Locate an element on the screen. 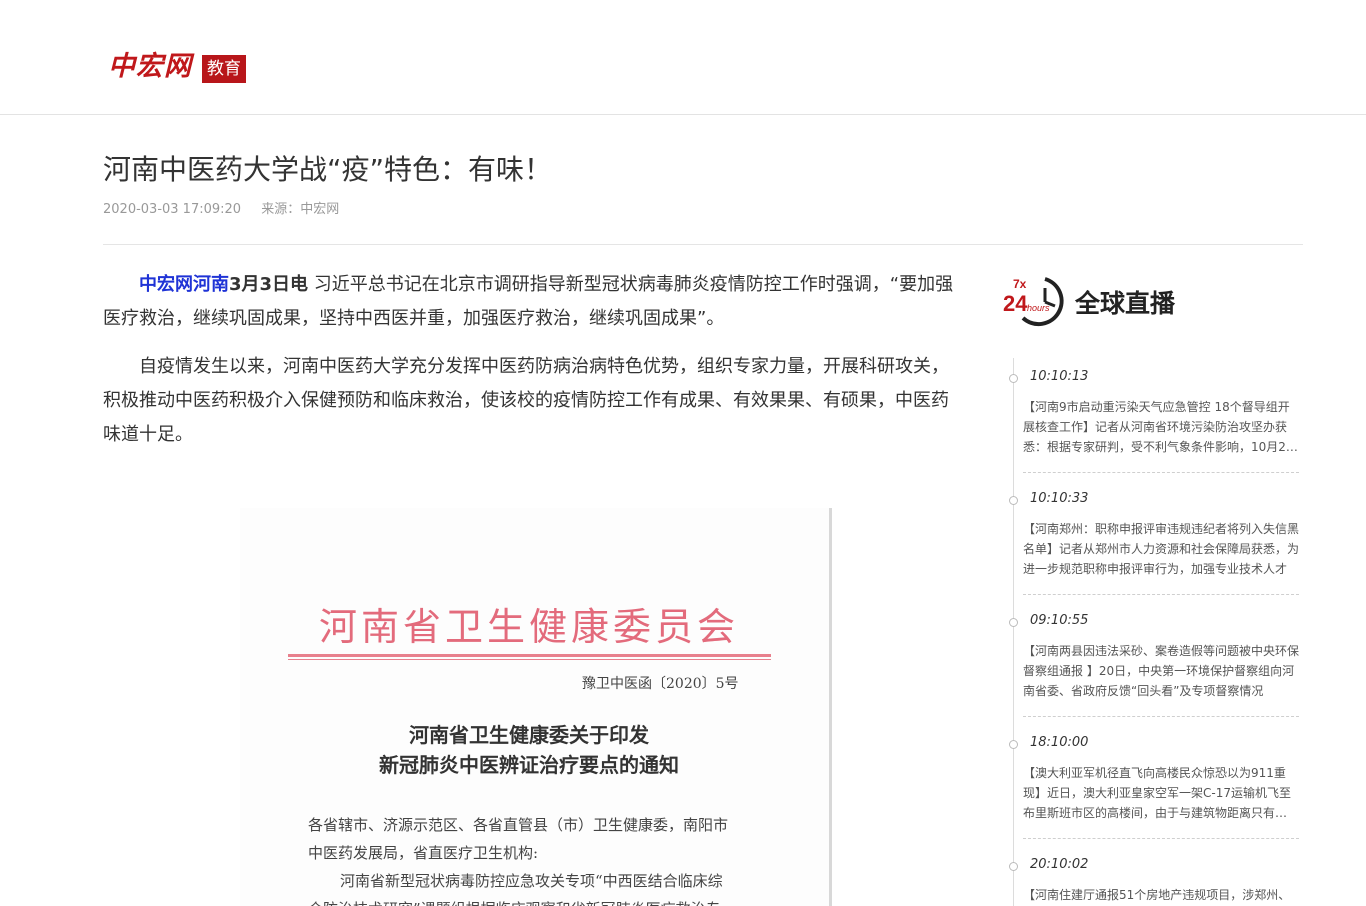 The image size is (1366, 906). logo-text: 中宏网 is located at coordinates (150, 66).